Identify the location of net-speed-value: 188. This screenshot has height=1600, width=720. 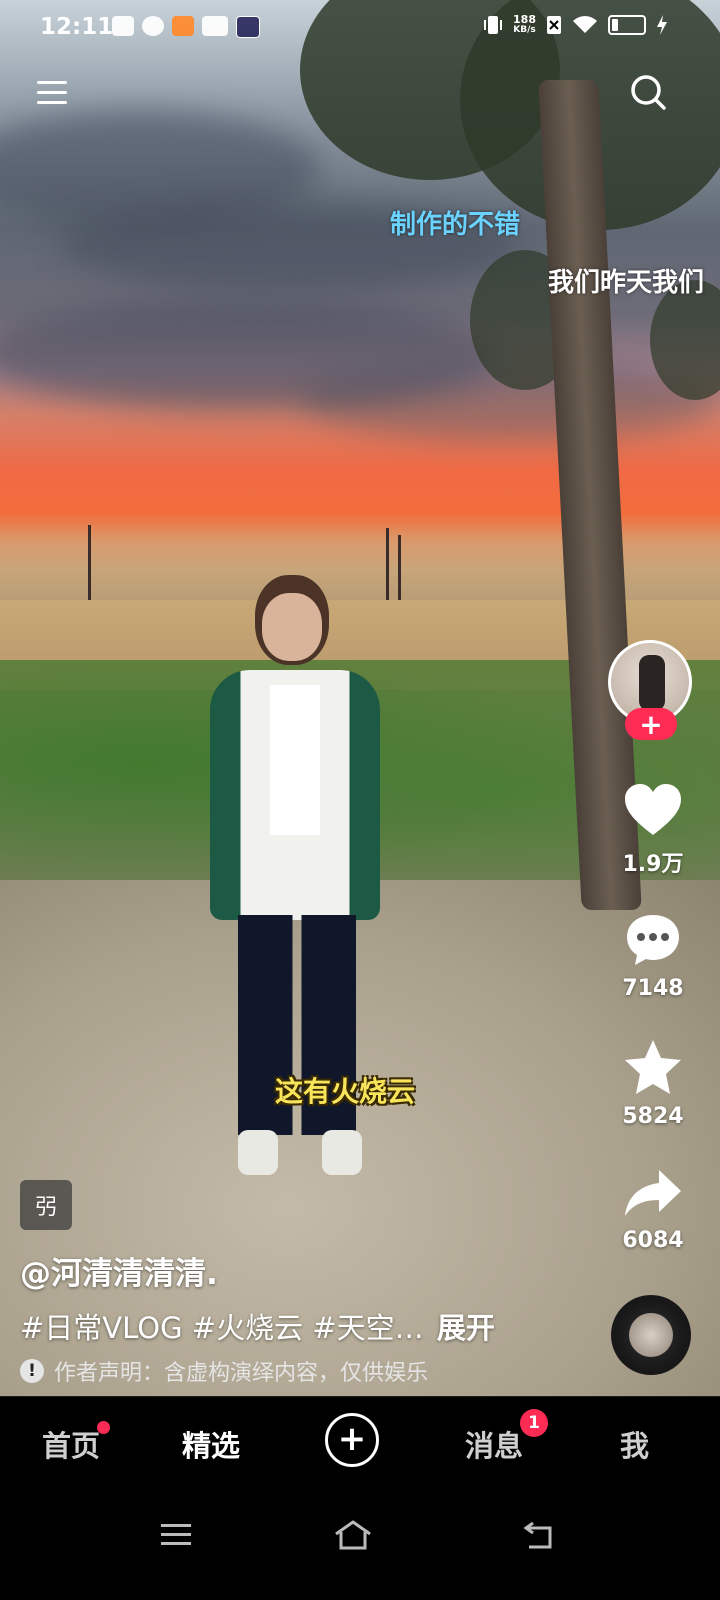
(524, 19).